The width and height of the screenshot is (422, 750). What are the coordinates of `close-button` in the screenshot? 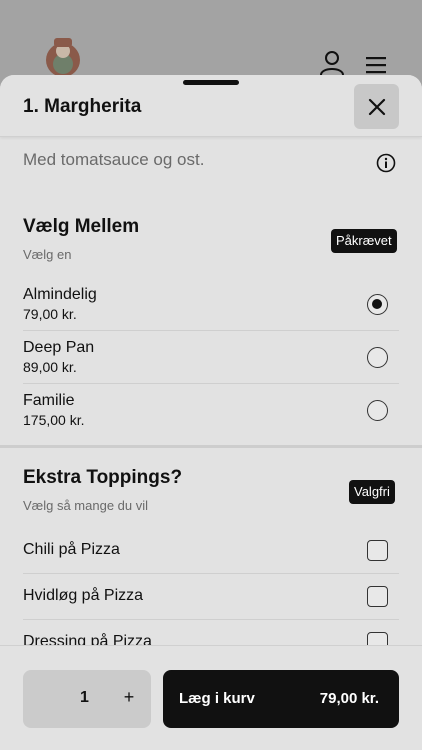 It's located at (376, 106).